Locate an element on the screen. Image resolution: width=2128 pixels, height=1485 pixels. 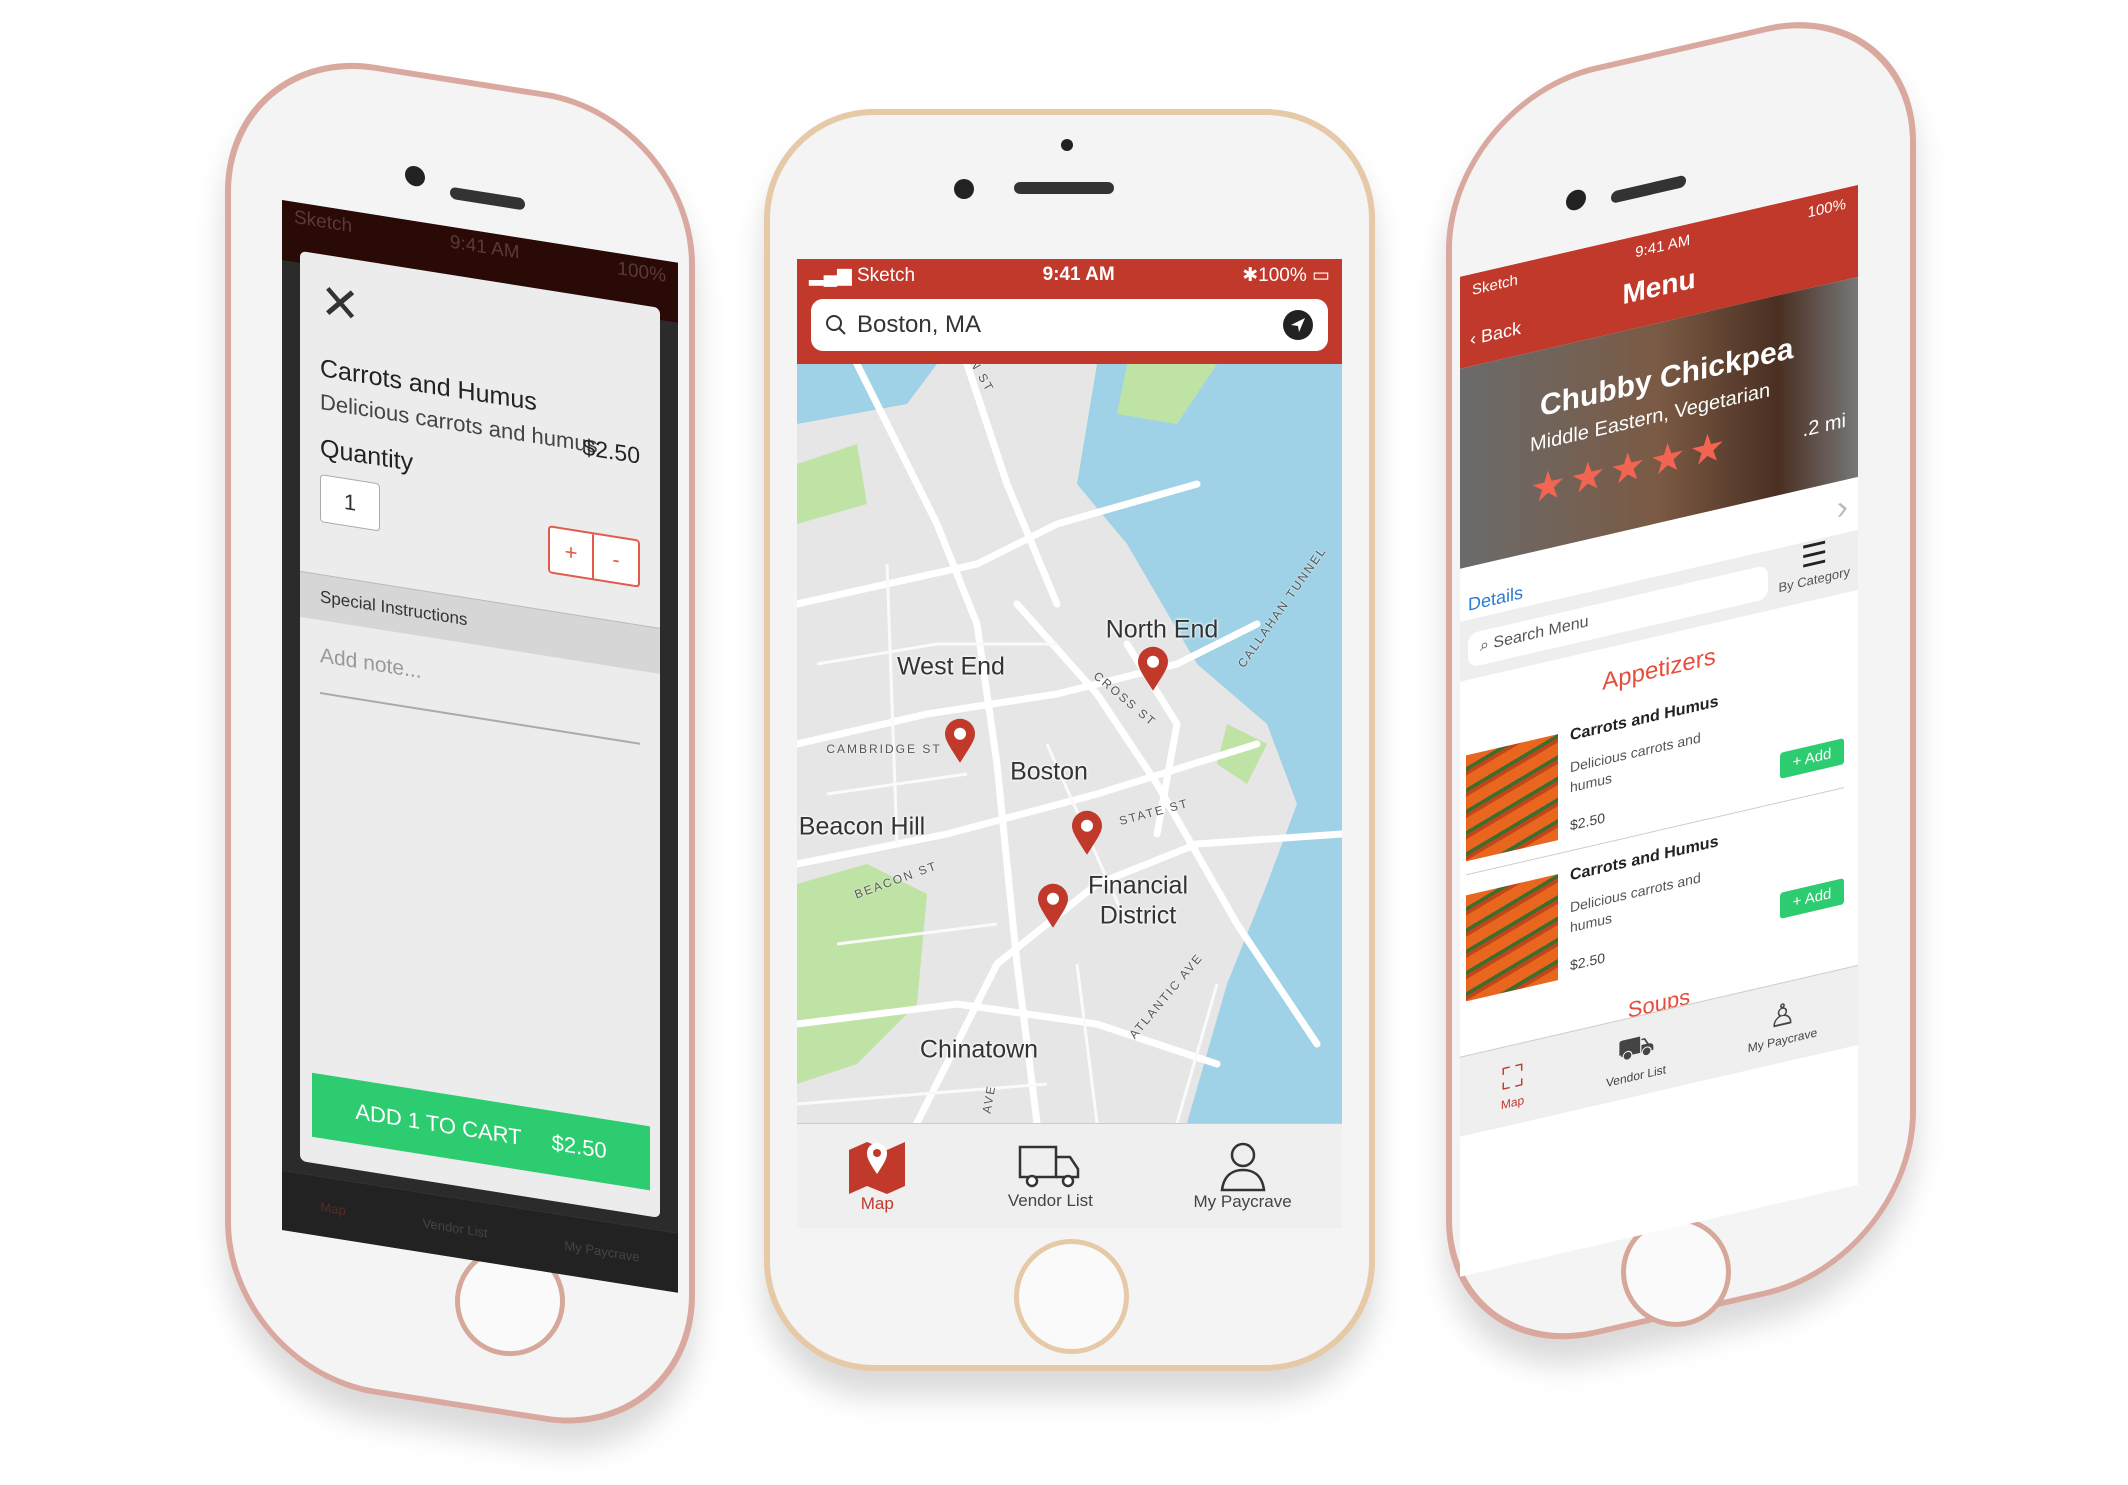
tab-map: ⛶ Map is located at coordinates (1512, 1085).